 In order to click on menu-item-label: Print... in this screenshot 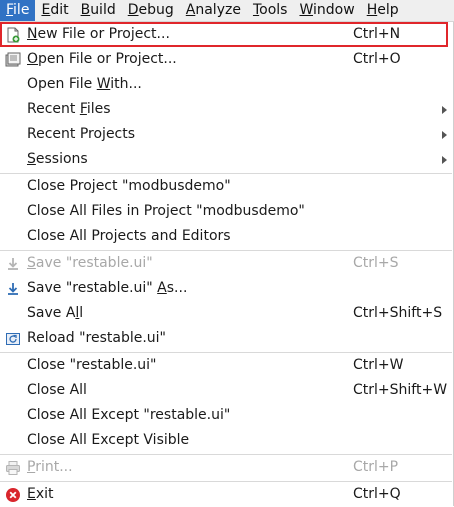, I will do `click(50, 467)`.